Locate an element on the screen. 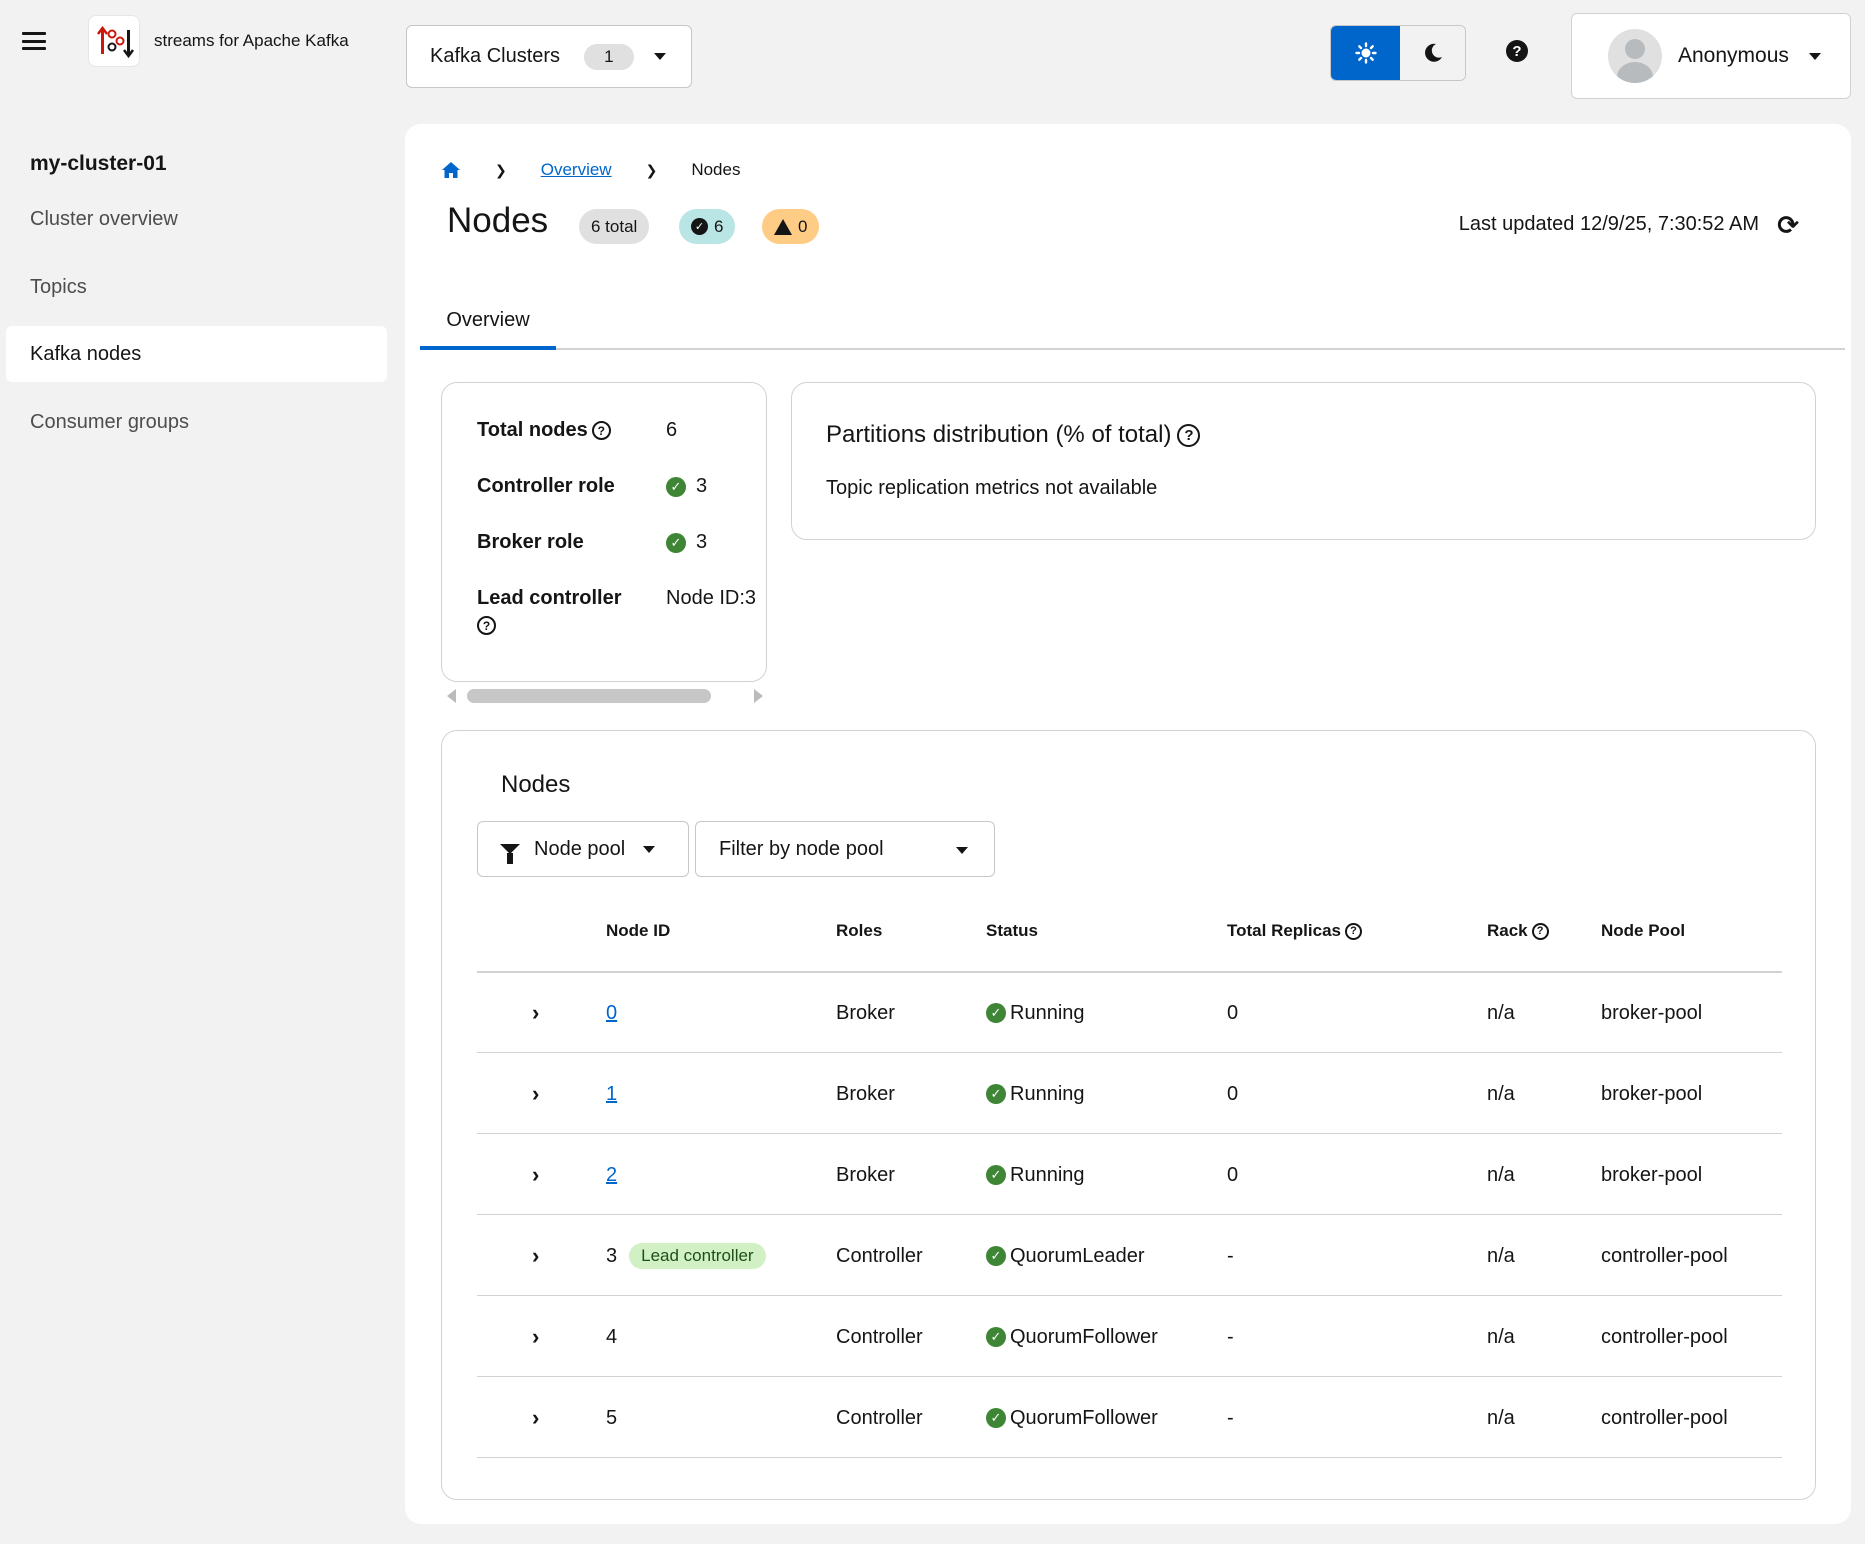  cluster-count-badge: 1 is located at coordinates (609, 56).